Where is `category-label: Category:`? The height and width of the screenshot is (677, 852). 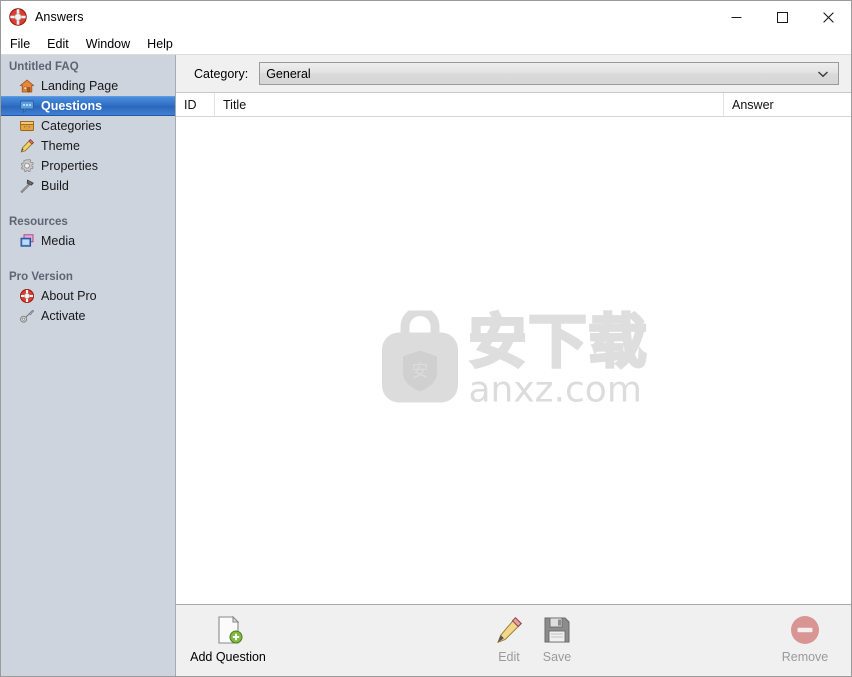
category-label: Category: is located at coordinates (221, 73).